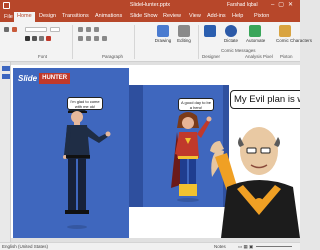 The image size is (320, 250). What do you see at coordinates (28, 78) in the screenshot?
I see `logo-slide-text: Slide` at bounding box center [28, 78].